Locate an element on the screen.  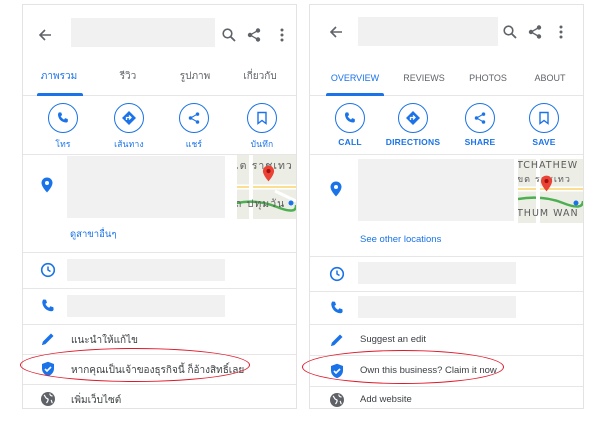
tab-bar: OVERVIEW REVIEWS PHOTOS ABOUT is located at coordinates (446, 79).